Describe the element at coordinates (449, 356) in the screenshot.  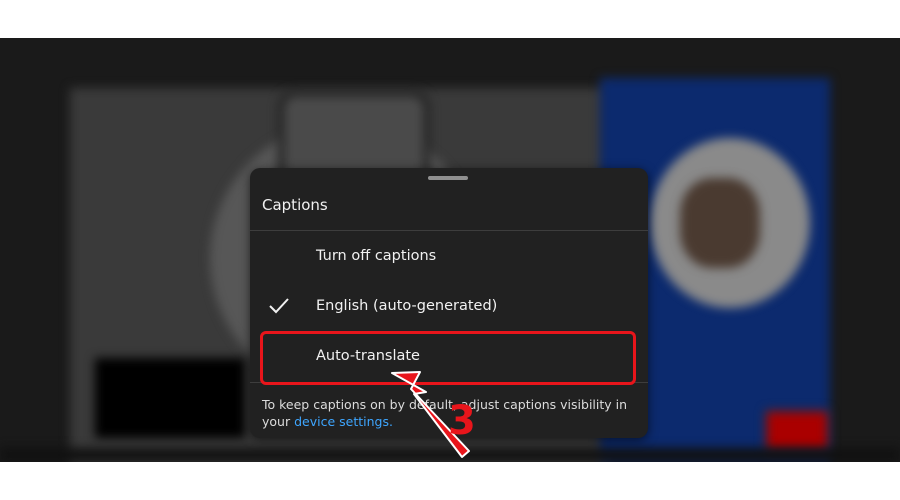
I see `option-auto-translate: Auto-translate` at that location.